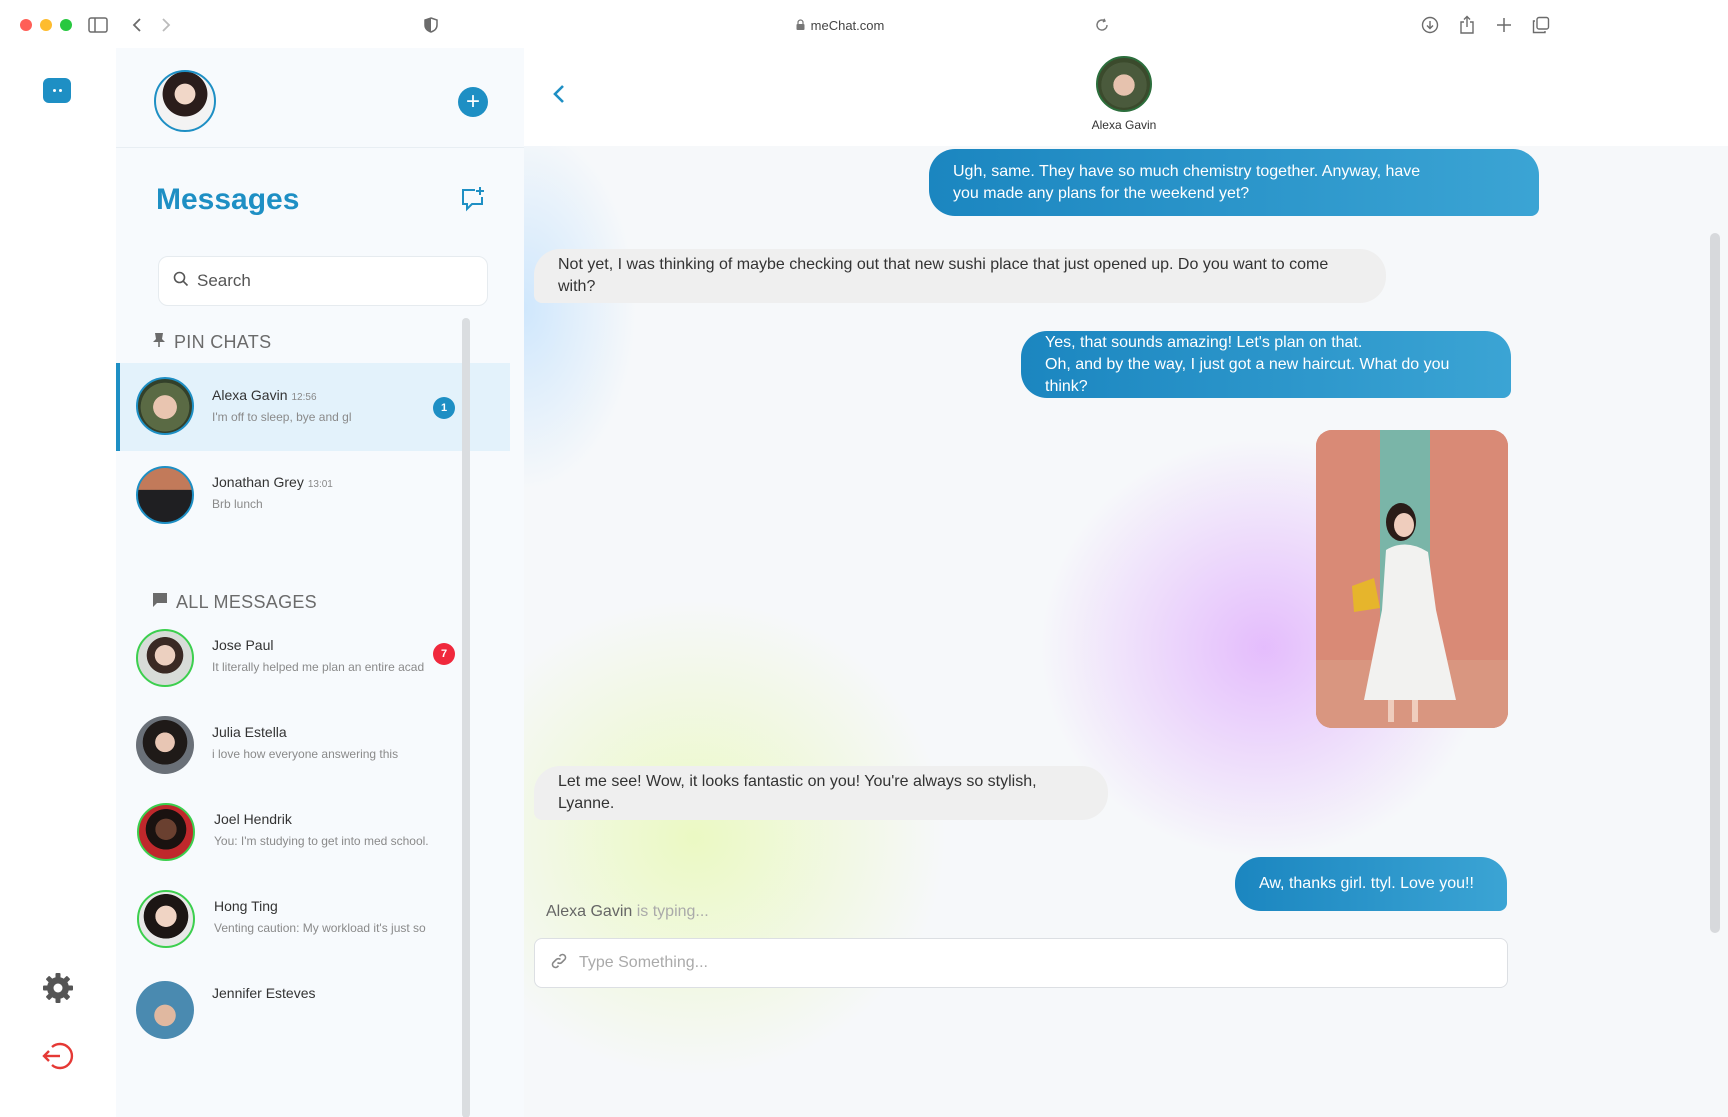  Describe the element at coordinates (66, 25) in the screenshot. I see `maximize-window-button` at that location.